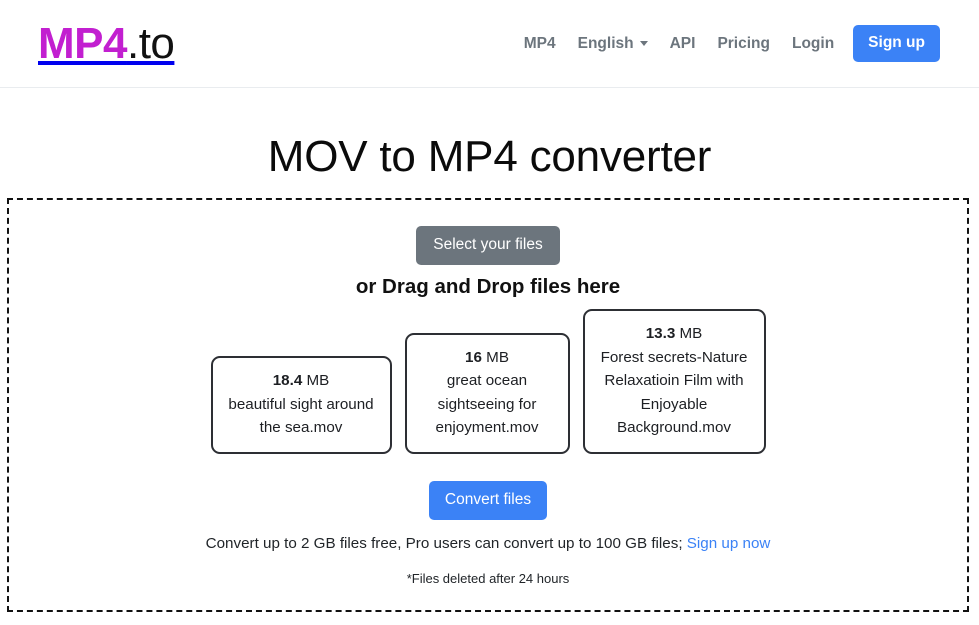 This screenshot has height=625, width=979. I want to click on nav-item-label: API, so click(682, 43).